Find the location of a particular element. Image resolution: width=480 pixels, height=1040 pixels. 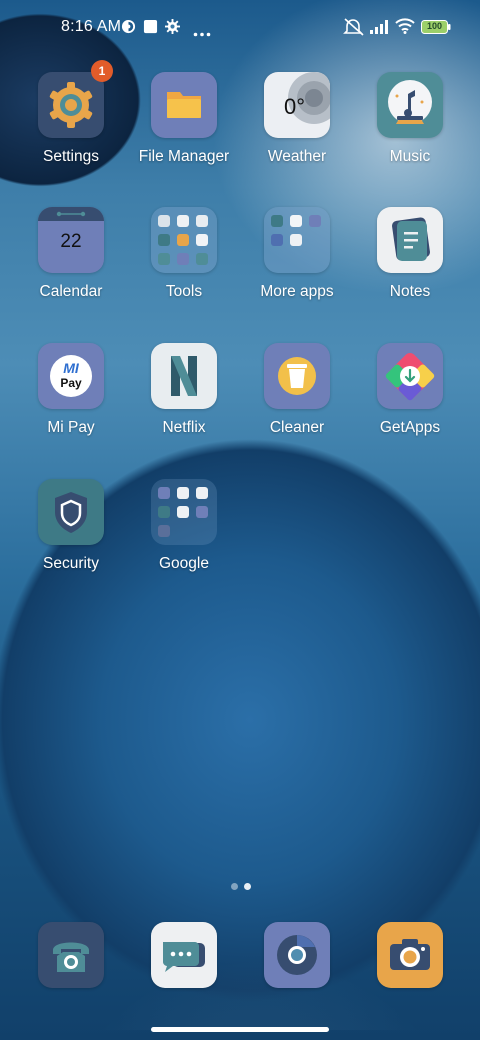

calendar-icon: 22 is located at coordinates (71, 240).